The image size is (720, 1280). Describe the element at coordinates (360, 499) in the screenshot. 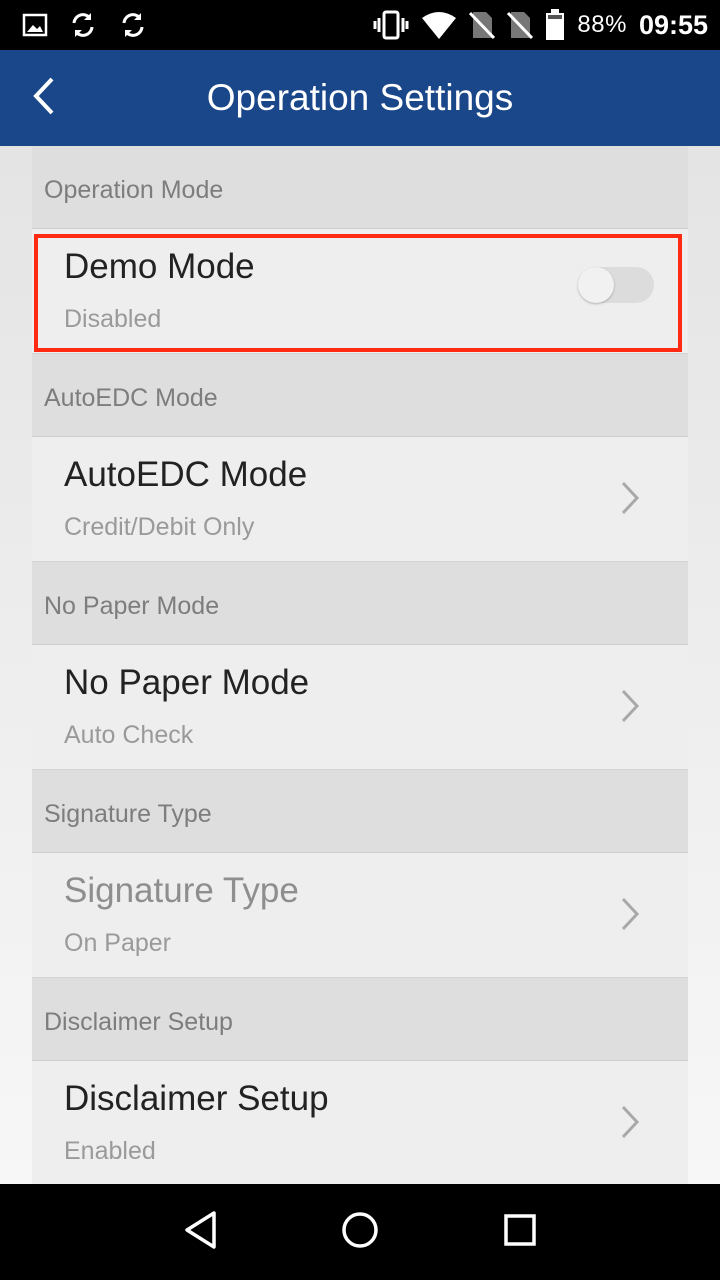

I see `setting-autoedc-mode: AutoEDC Mode Credit/Debit Only` at that location.